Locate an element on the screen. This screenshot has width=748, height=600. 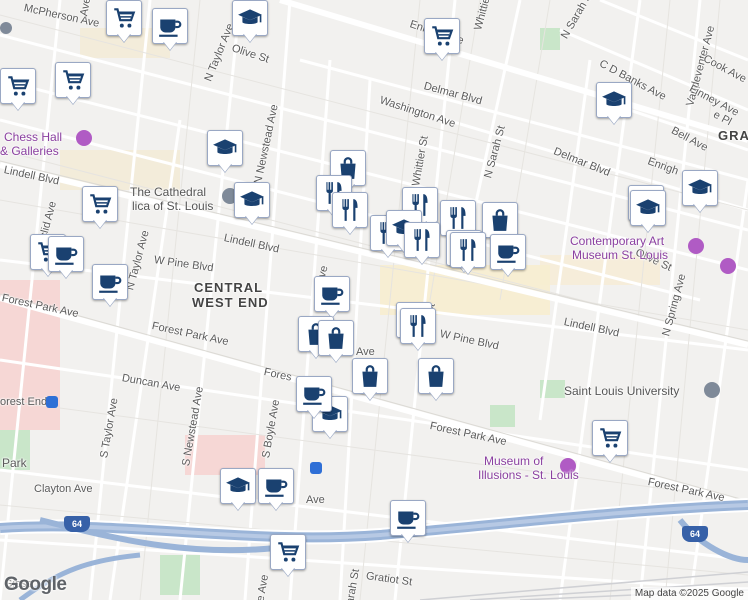
street-label: orest End is located at coordinates (24, 402).